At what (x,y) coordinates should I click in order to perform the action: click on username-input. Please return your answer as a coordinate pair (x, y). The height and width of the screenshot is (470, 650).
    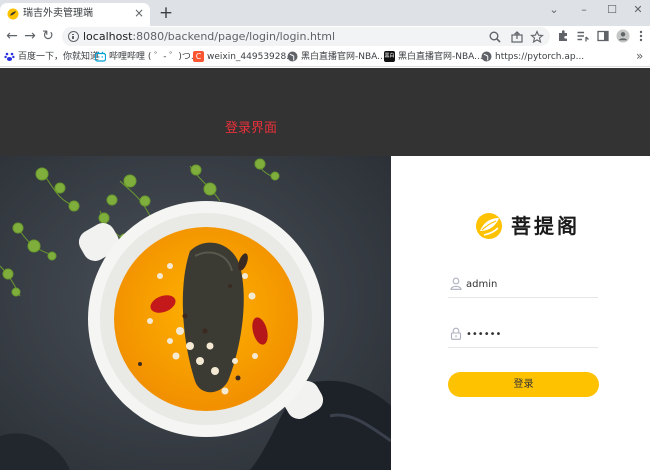
    Looking at the image, I should click on (530, 284).